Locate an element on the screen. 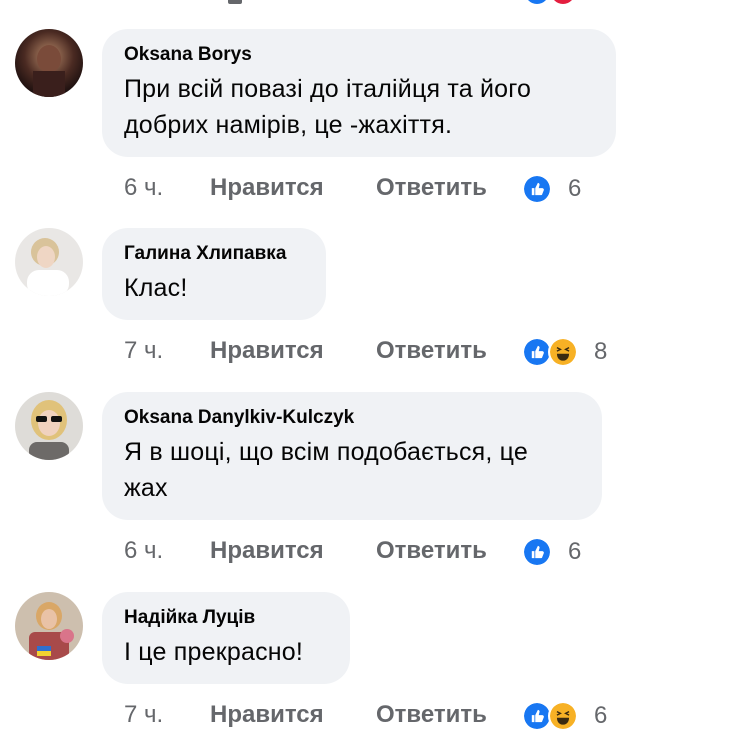 The height and width of the screenshot is (748, 740). comment-bubble: Галина Хлипавка Клас! is located at coordinates (214, 274).